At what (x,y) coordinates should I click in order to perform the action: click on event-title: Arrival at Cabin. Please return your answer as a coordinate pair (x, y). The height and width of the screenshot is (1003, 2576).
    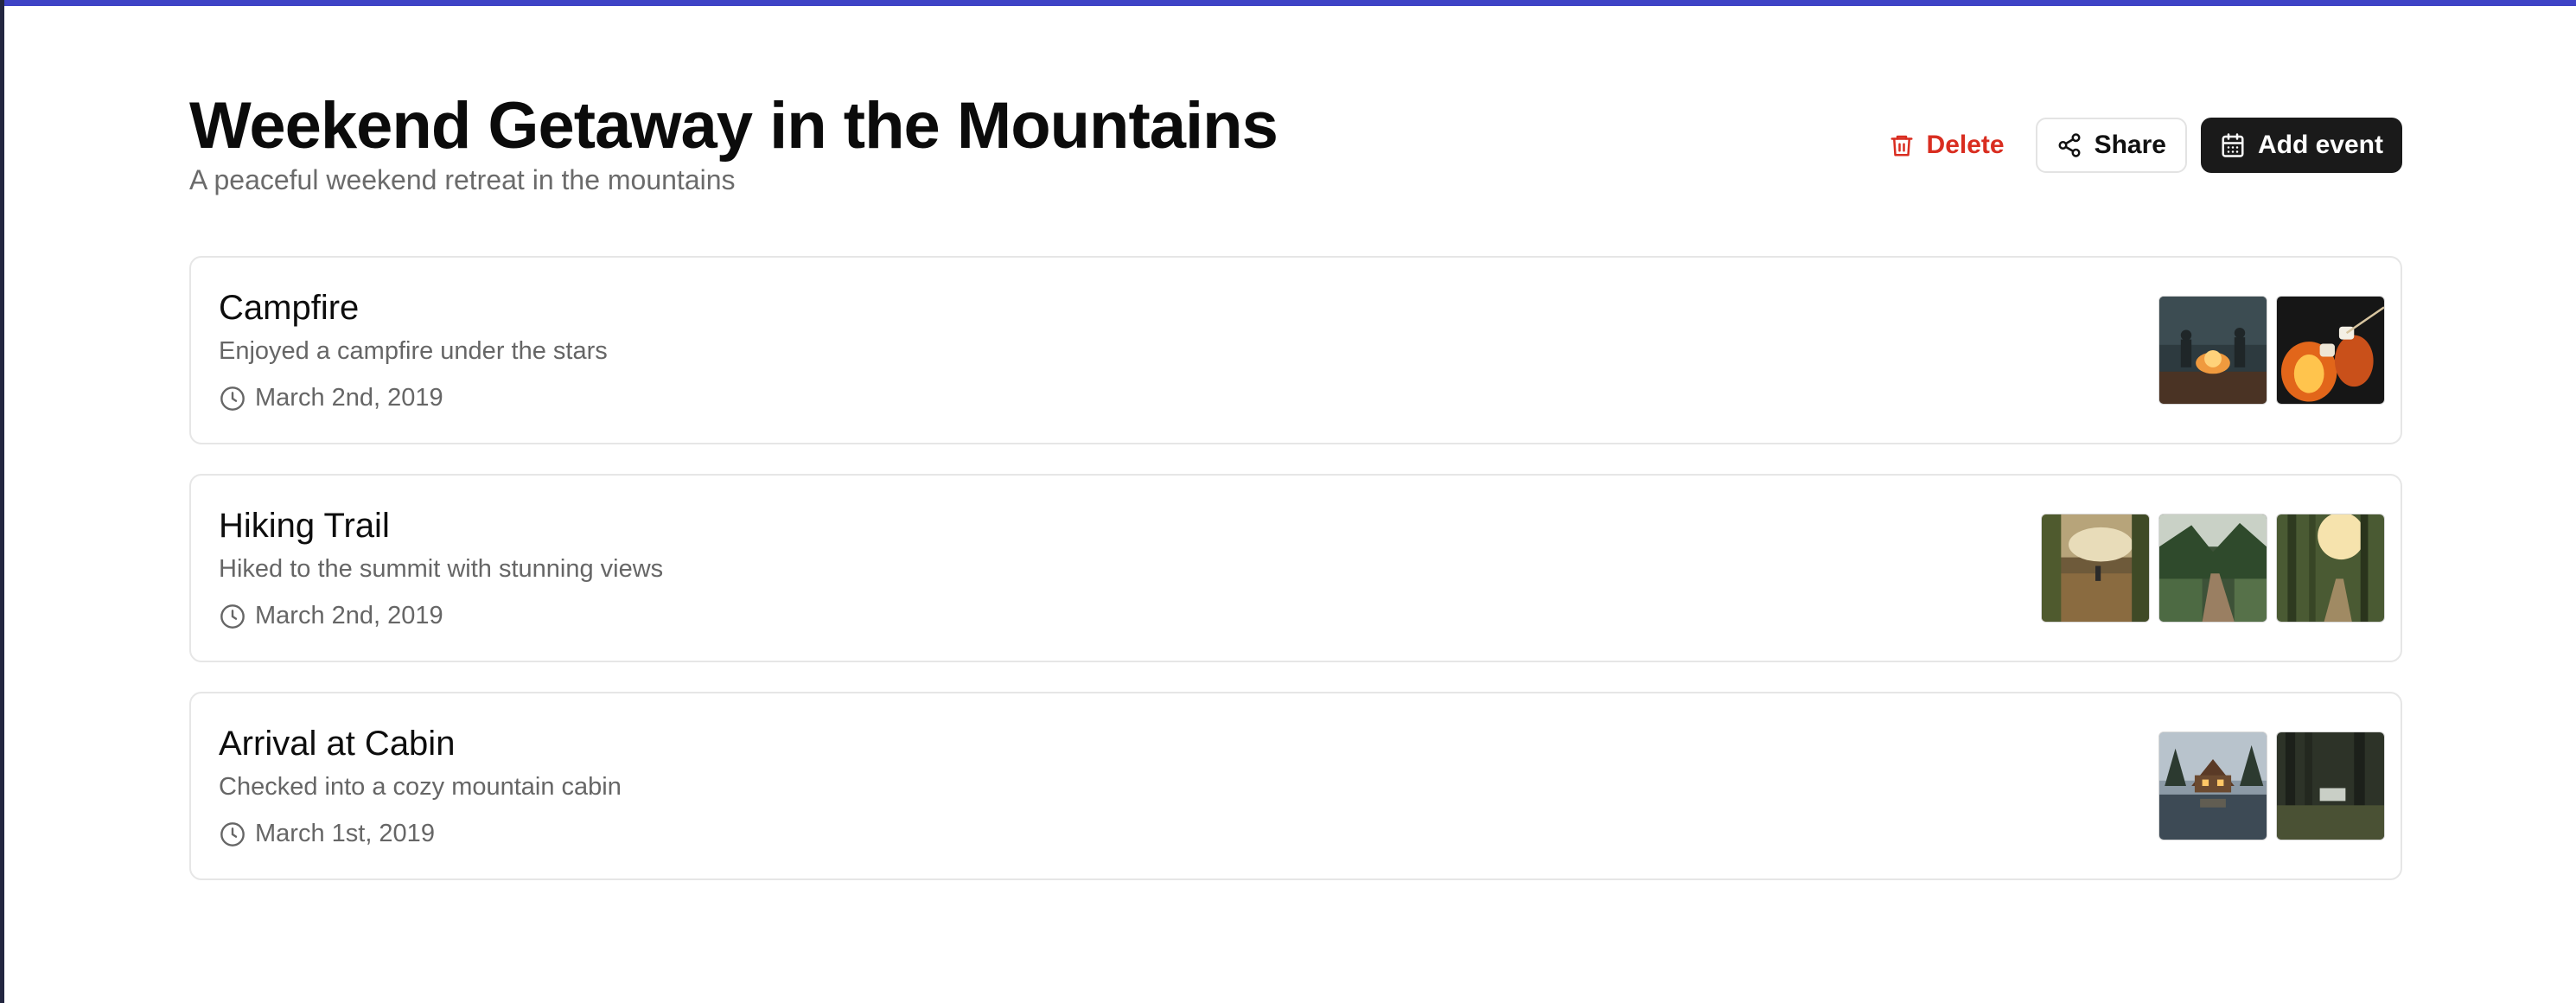
    Looking at the image, I should click on (337, 744).